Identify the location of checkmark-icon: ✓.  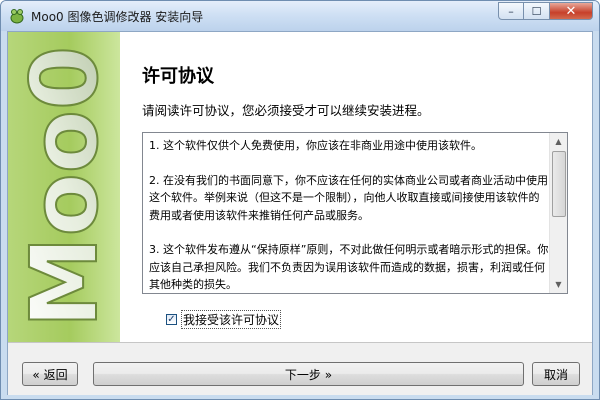
(171, 319).